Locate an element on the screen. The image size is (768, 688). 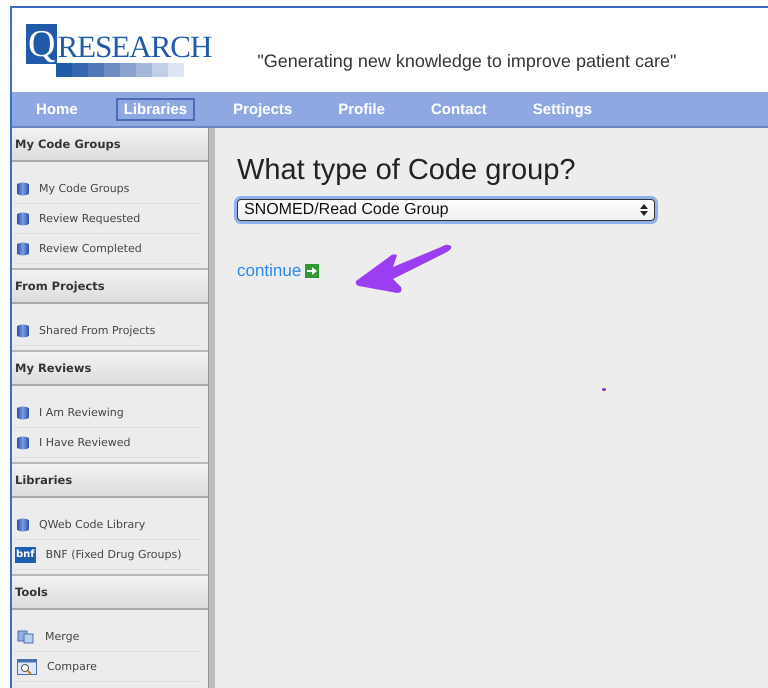
window-magnifier-icon is located at coordinates (27, 666).